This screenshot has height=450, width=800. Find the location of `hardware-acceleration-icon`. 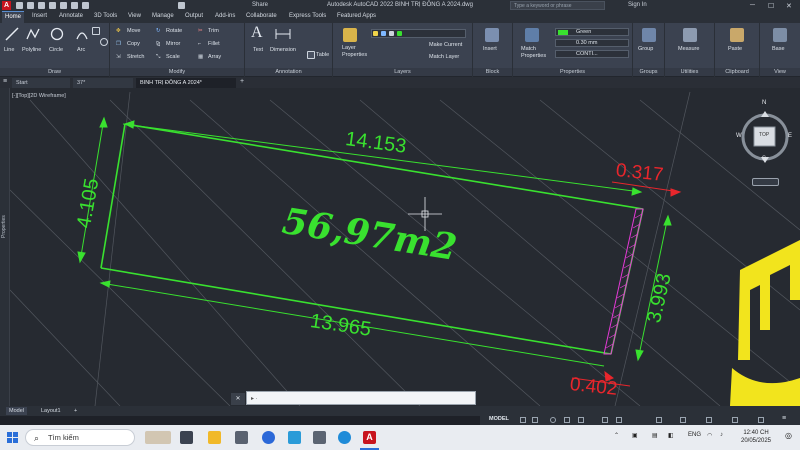

hardware-acceleration-icon is located at coordinates (735, 420).